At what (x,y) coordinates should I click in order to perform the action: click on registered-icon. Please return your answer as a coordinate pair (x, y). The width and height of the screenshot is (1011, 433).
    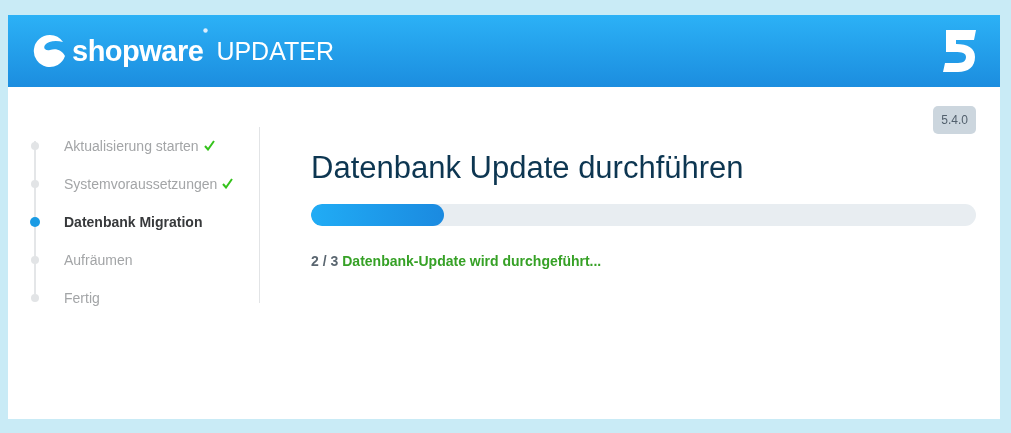
    Looking at the image, I should click on (206, 30).